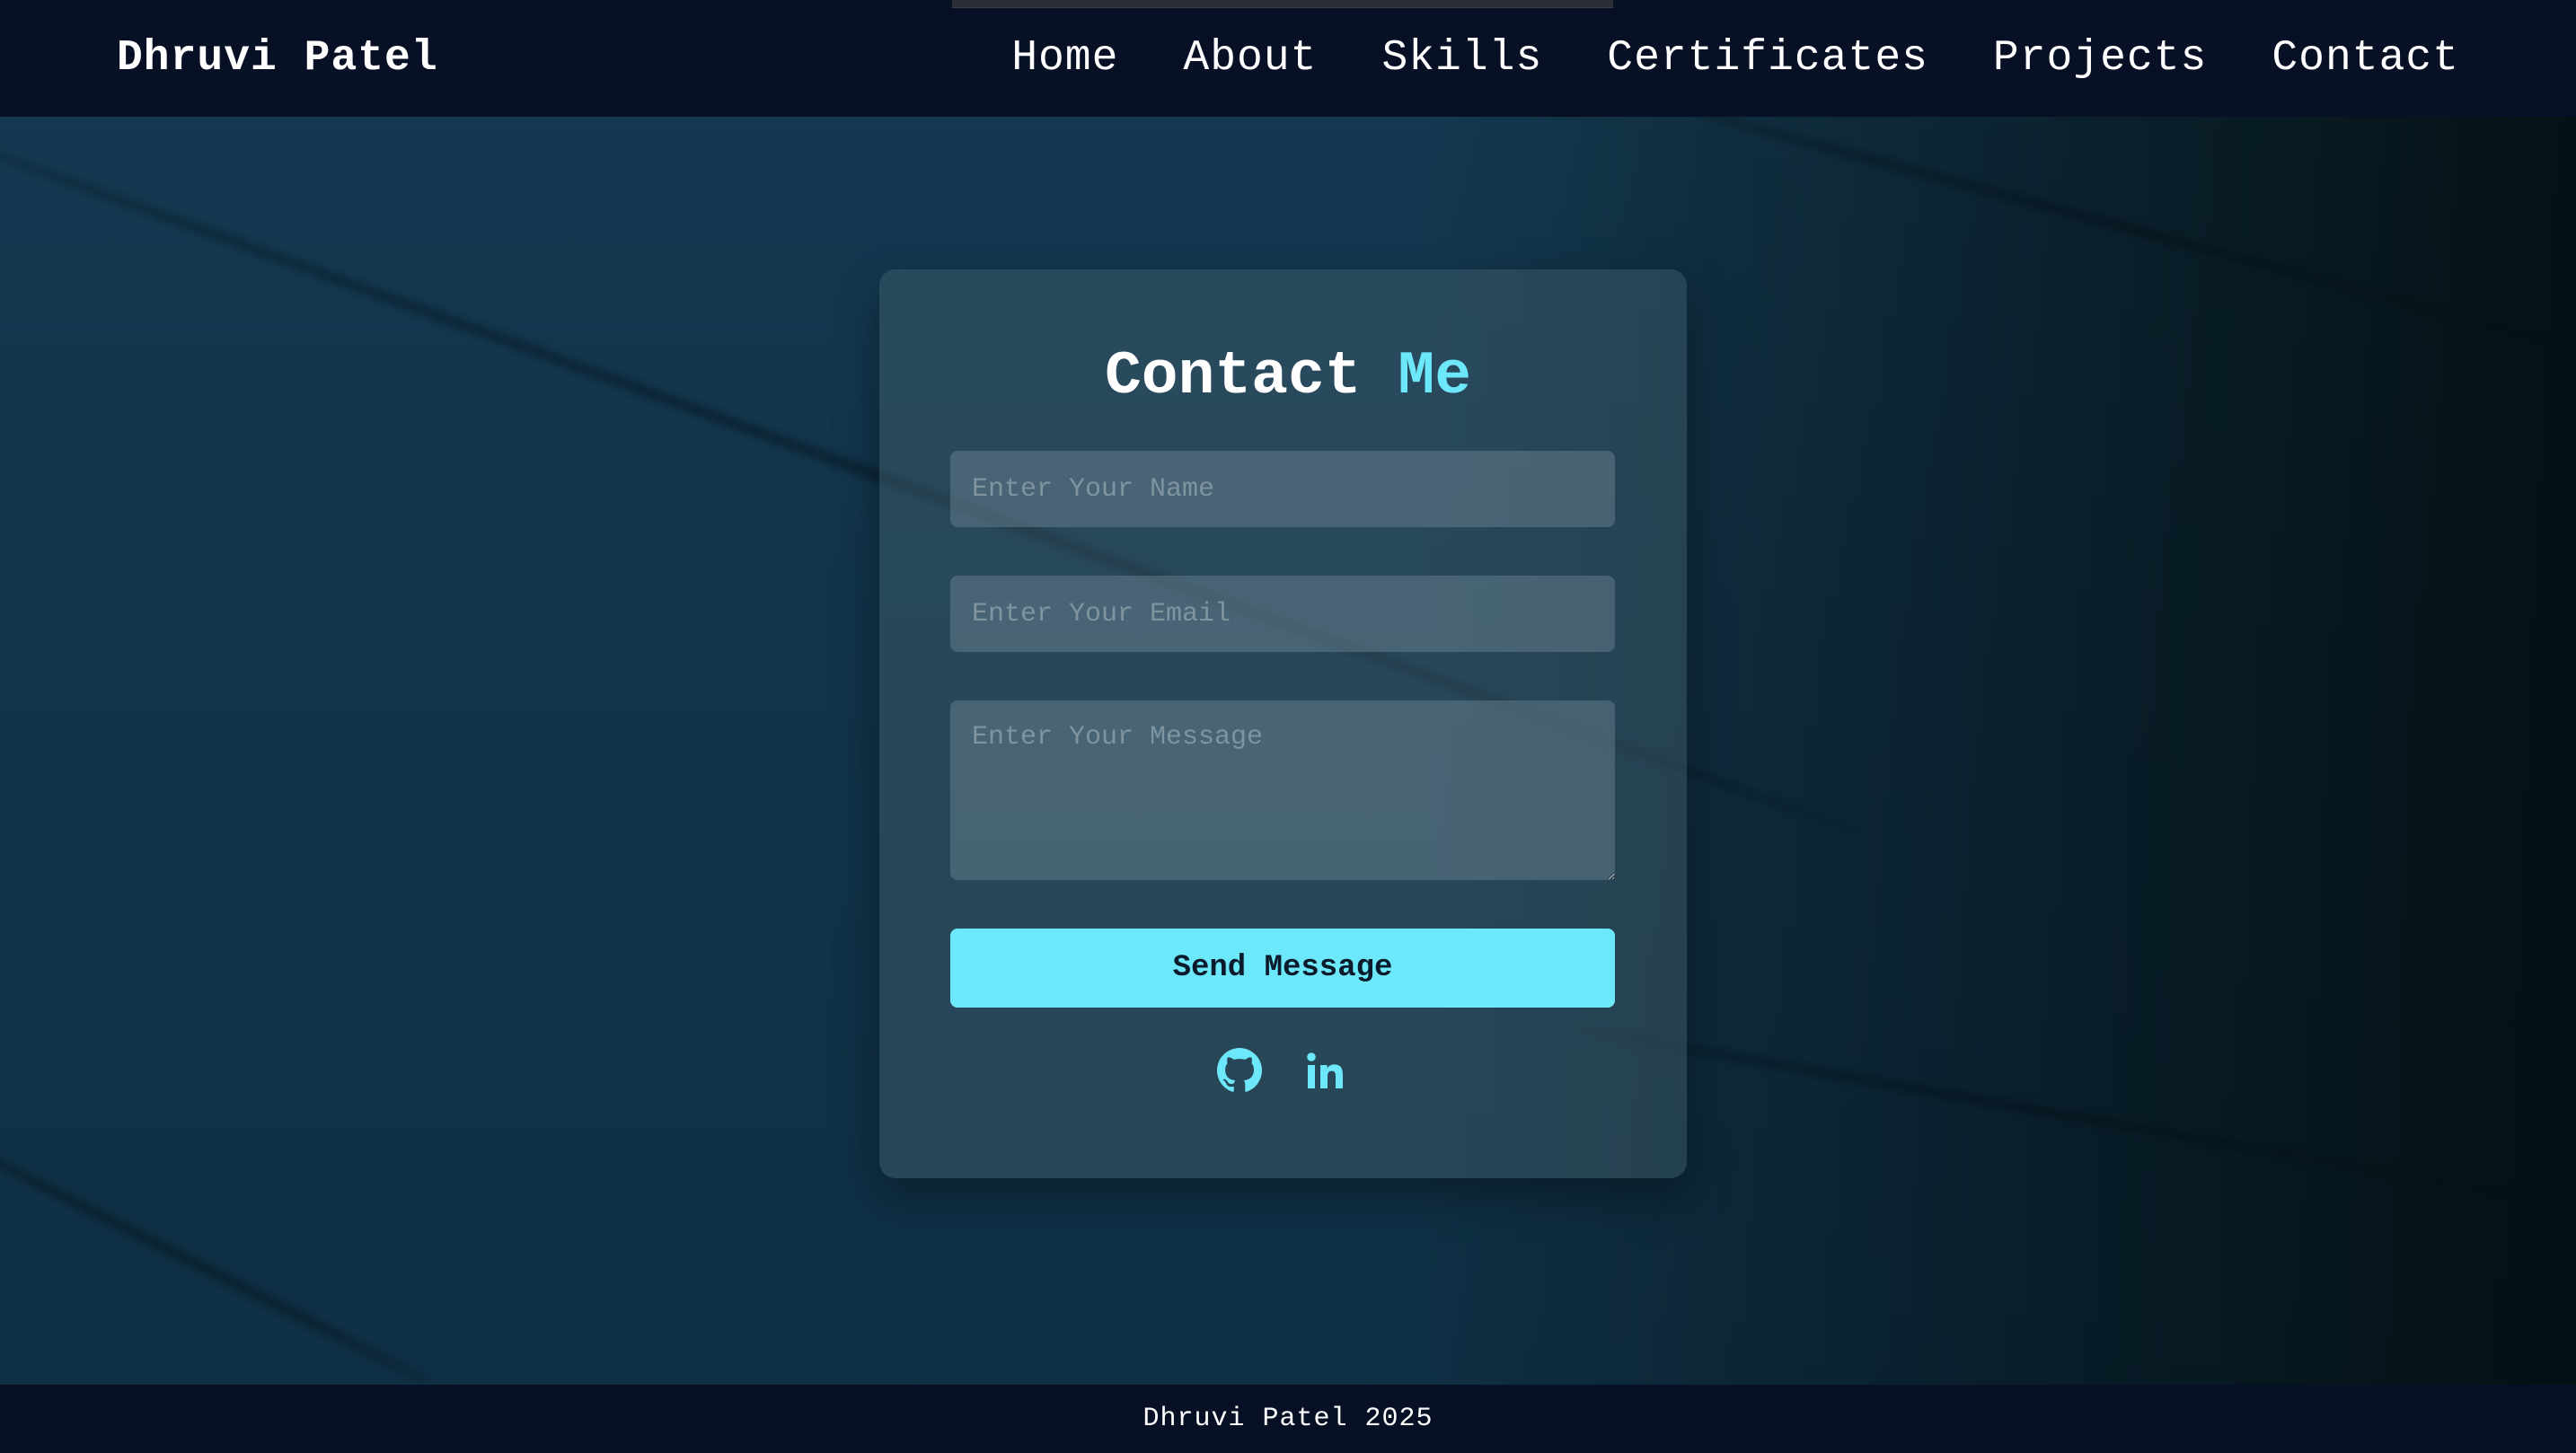 The image size is (2576, 1453). I want to click on nav-link-skills: Skills, so click(1461, 59).